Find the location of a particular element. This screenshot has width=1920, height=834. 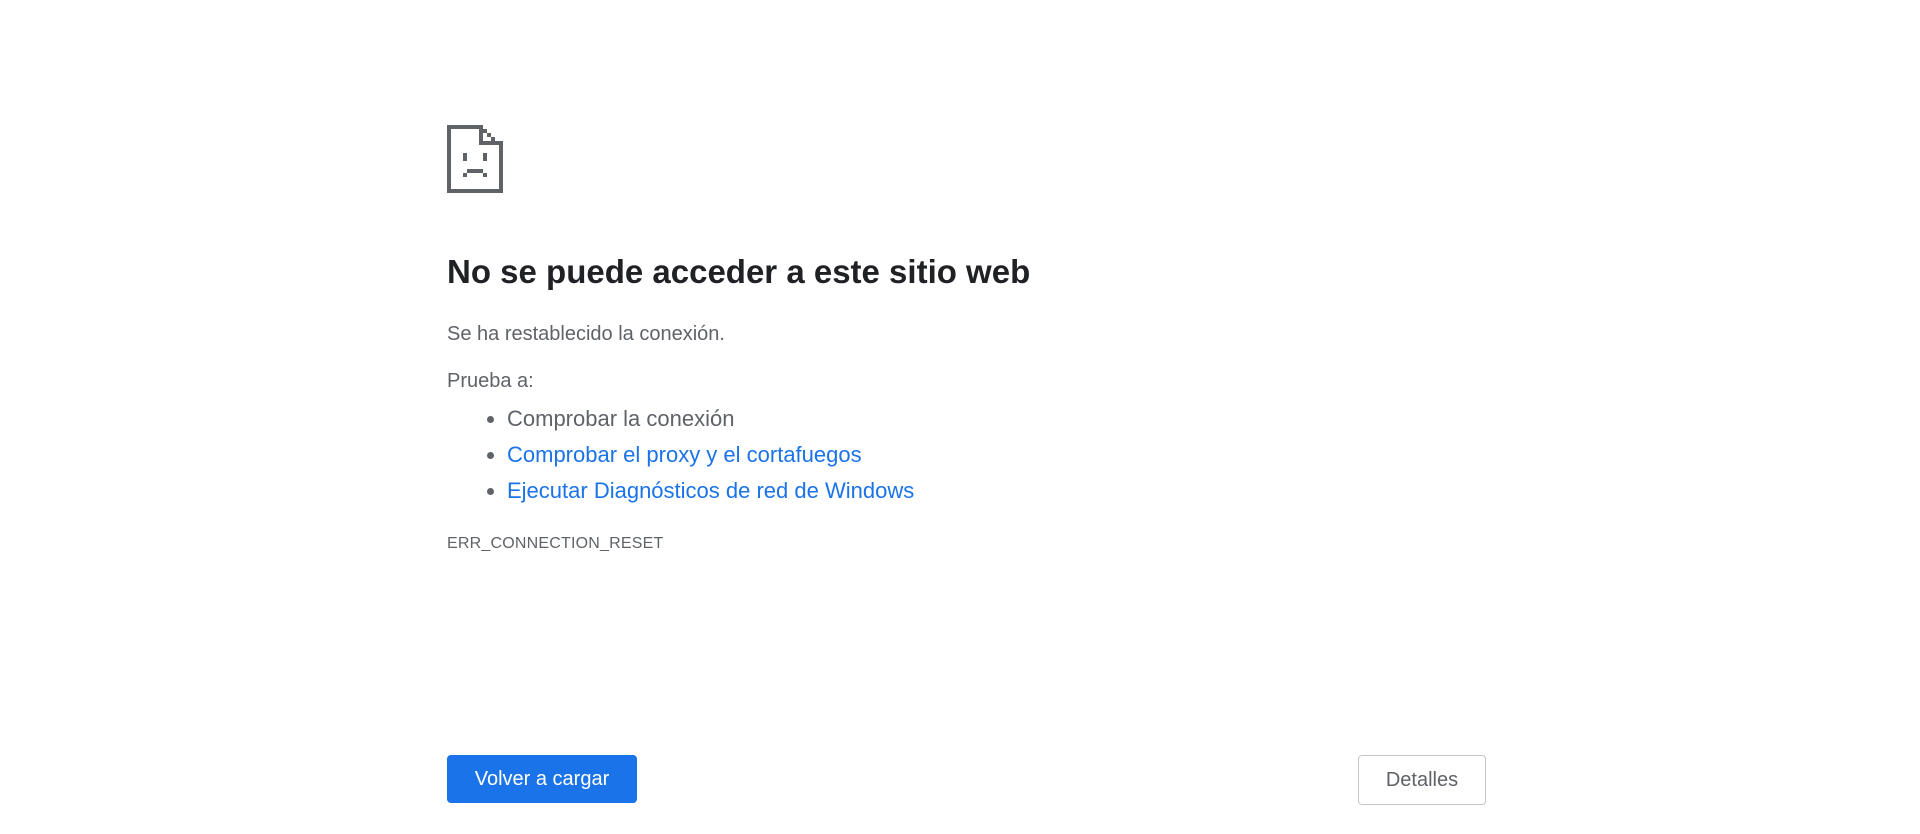

suggestion-item: Ejecutar Diagnósticos de red de Windows is located at coordinates (710, 491).